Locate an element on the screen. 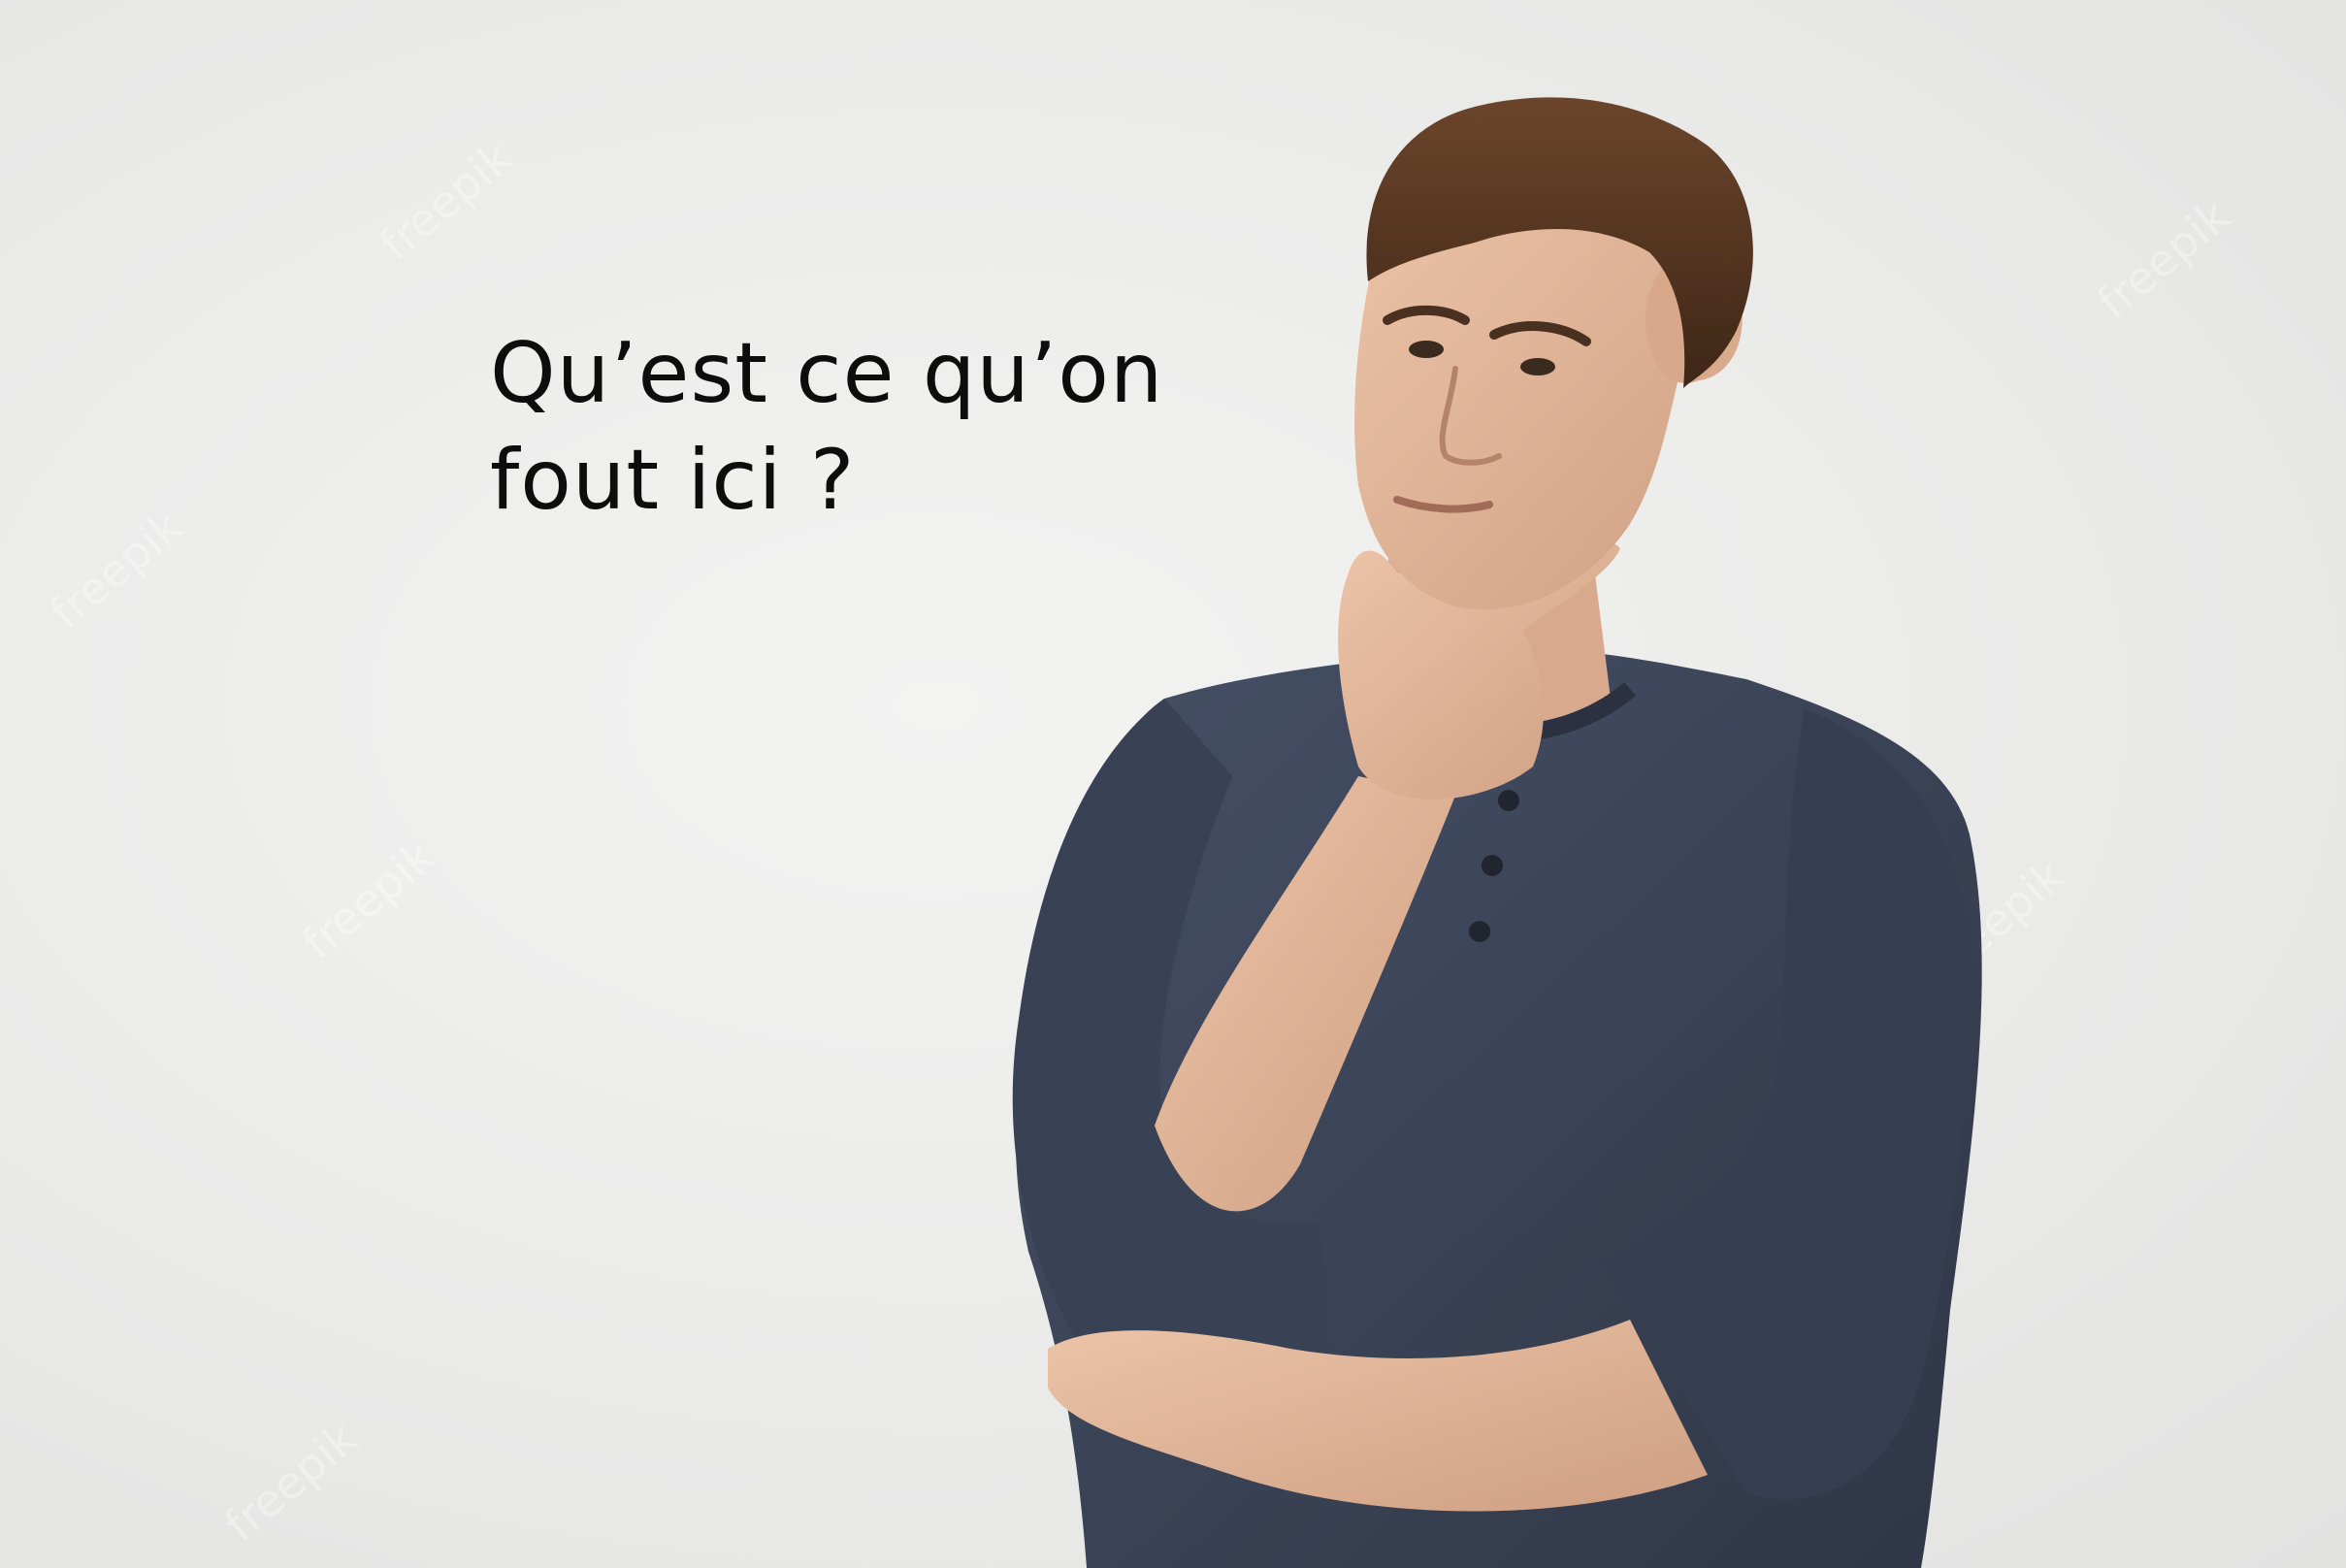 Image resolution: width=2346 pixels, height=1568 pixels. speech-caption: Qu’est ce qu’on fout ici ? is located at coordinates (840, 427).